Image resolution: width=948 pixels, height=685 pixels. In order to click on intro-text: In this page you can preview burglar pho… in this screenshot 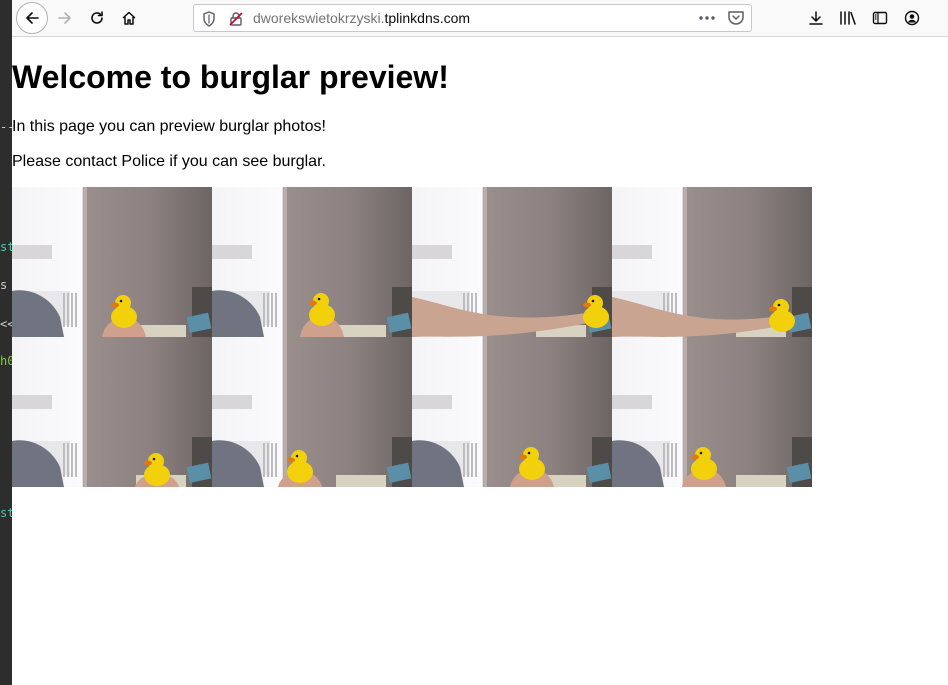, I will do `click(169, 126)`.